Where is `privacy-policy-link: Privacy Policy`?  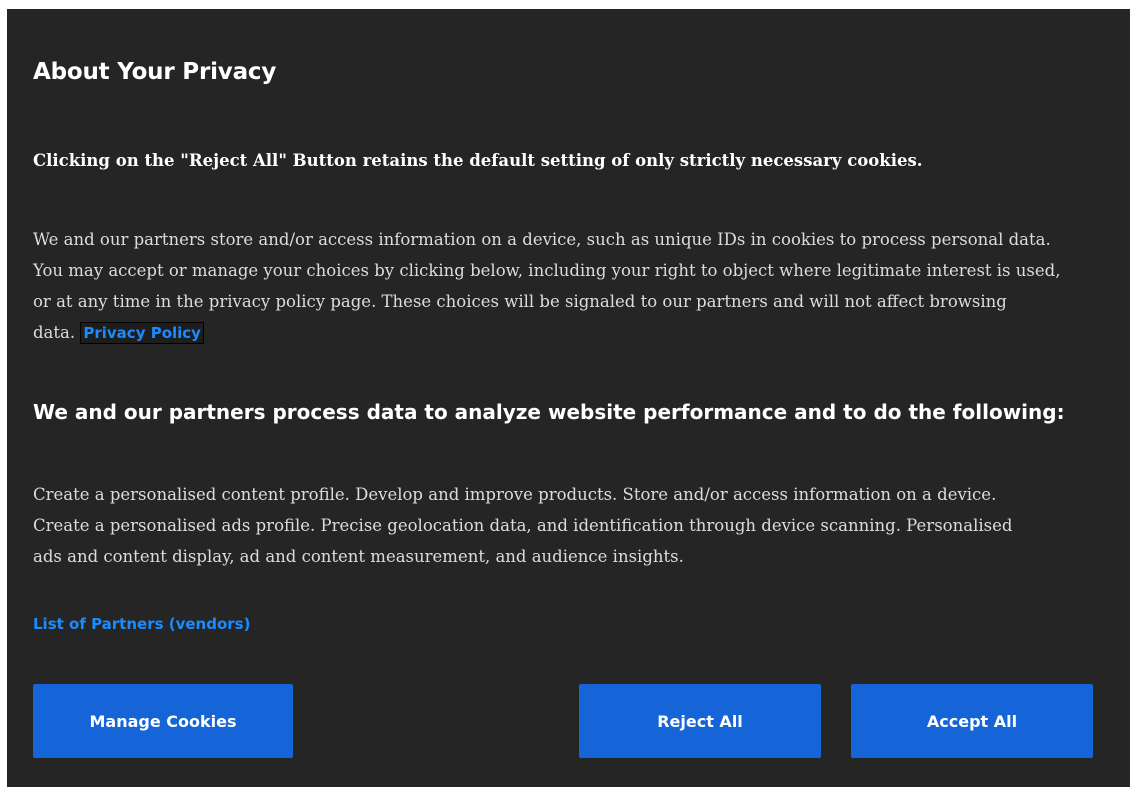 privacy-policy-link: Privacy Policy is located at coordinates (142, 333).